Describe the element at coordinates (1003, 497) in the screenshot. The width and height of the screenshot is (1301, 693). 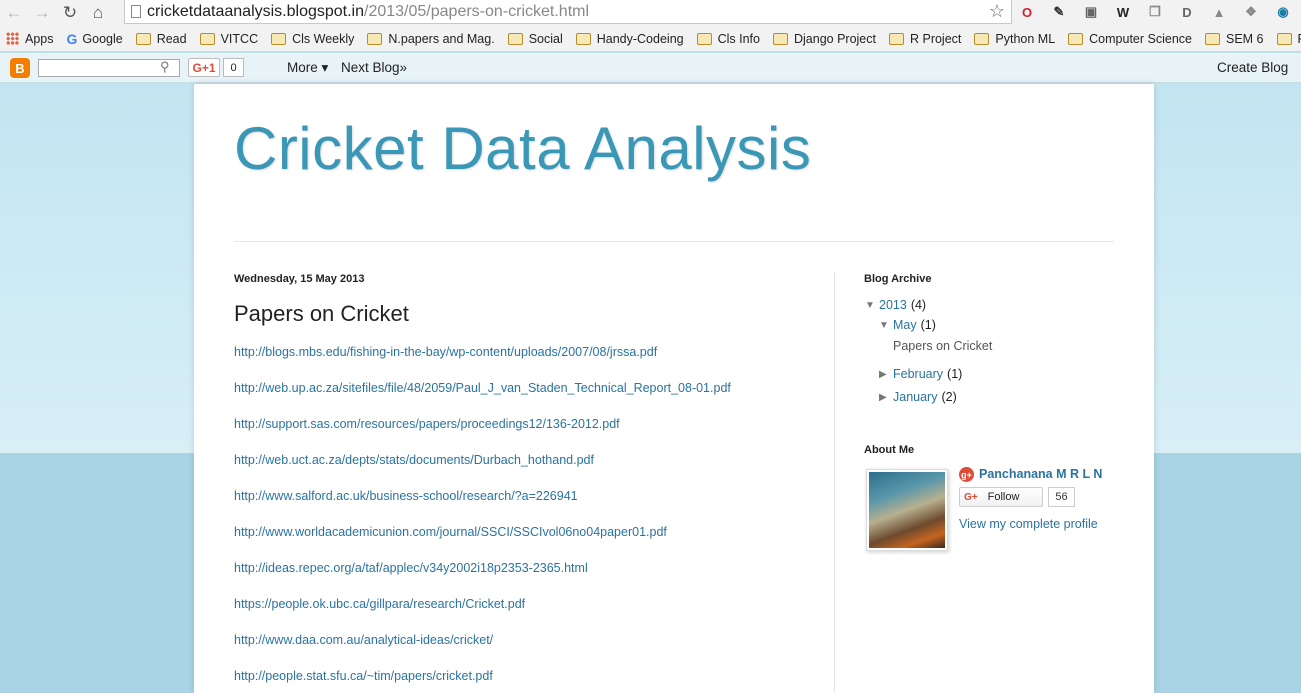
I see `follow-label: Follow` at that location.